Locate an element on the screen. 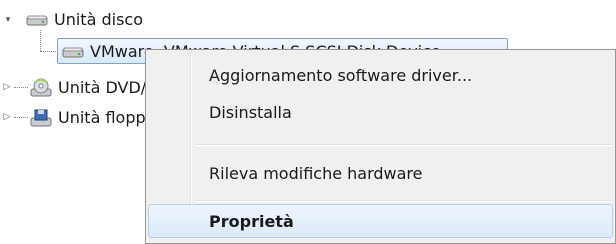  menu-item-properties: Proprietà is located at coordinates (380, 221).